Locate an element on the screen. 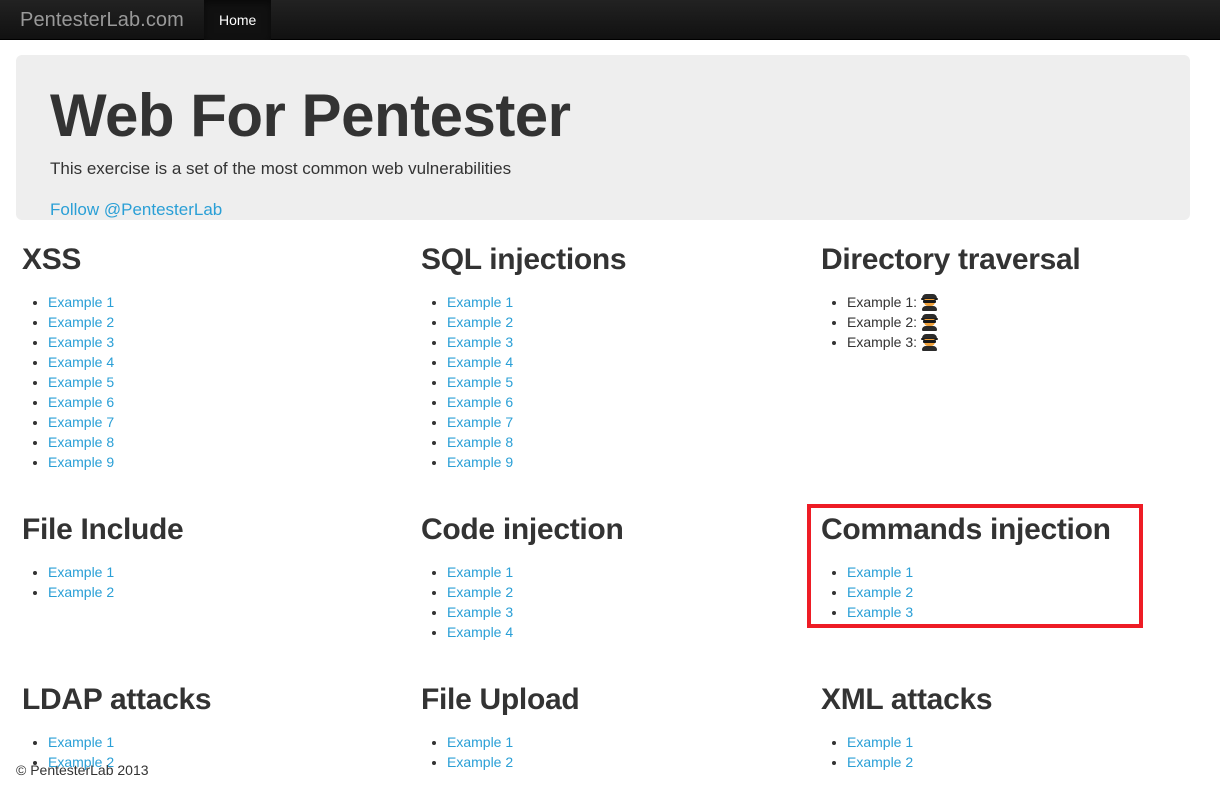  section-title-commands-injection: Commands injection is located at coordinates (966, 529).